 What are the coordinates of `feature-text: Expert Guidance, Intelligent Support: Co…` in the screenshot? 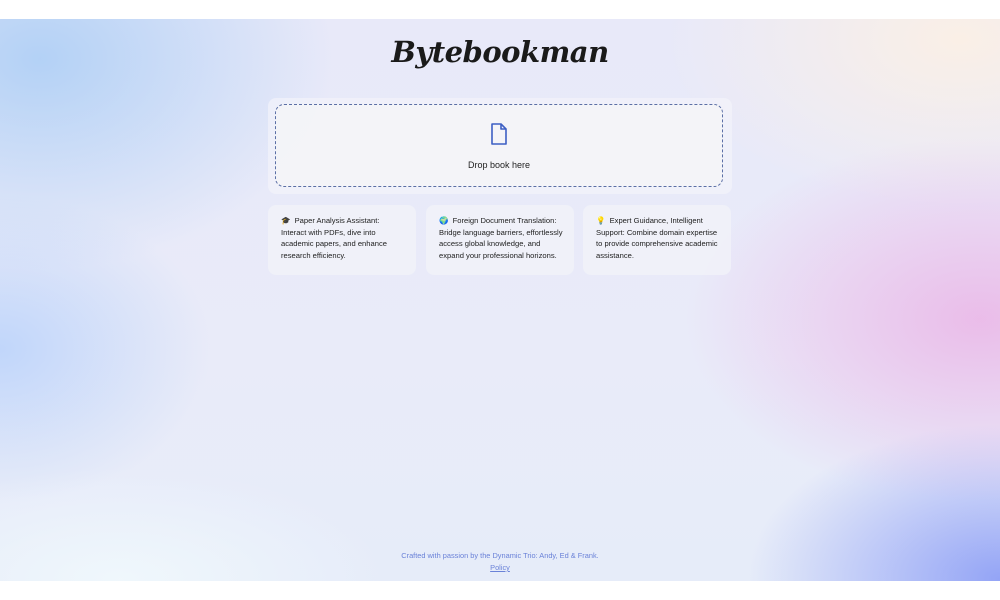 It's located at (657, 238).